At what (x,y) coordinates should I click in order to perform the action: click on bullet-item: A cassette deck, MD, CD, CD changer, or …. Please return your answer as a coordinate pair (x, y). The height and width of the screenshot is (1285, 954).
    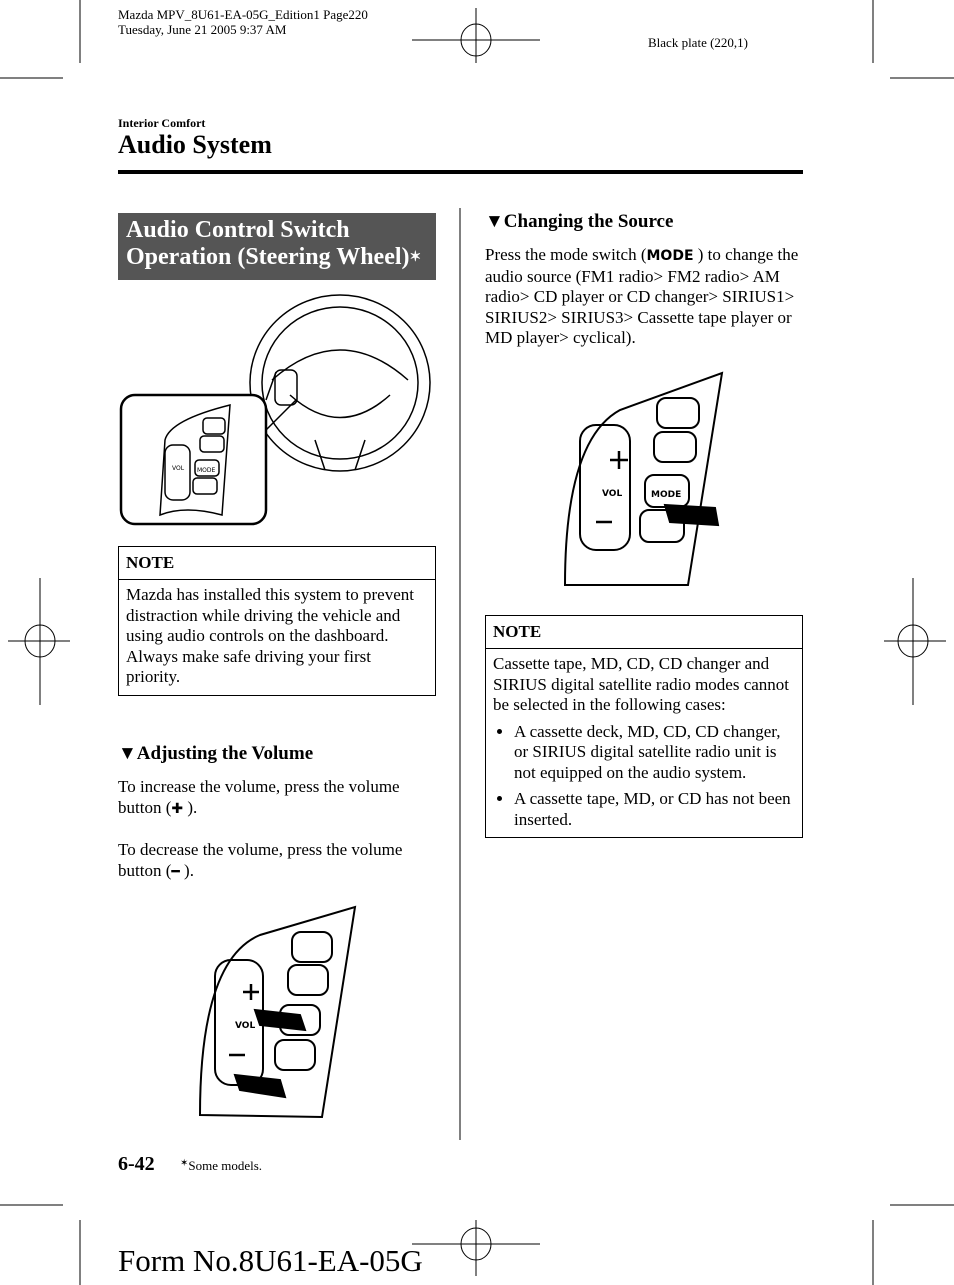
    Looking at the image, I should click on (654, 753).